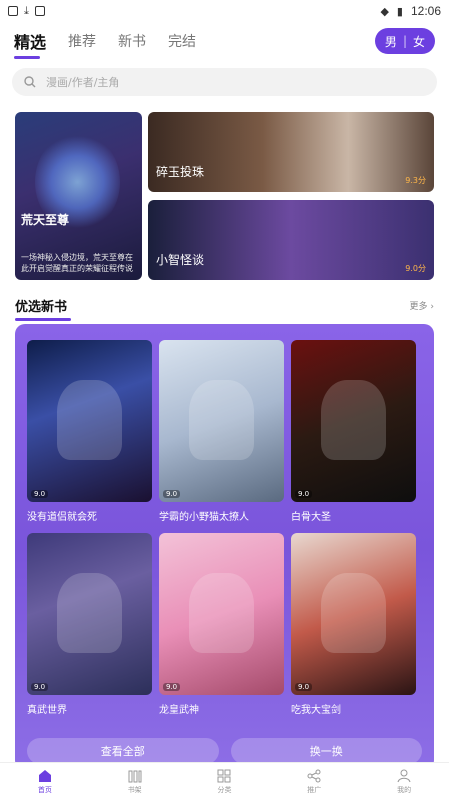 The width and height of the screenshot is (449, 800). What do you see at coordinates (39, 11) in the screenshot?
I see `notification-icon` at bounding box center [39, 11].